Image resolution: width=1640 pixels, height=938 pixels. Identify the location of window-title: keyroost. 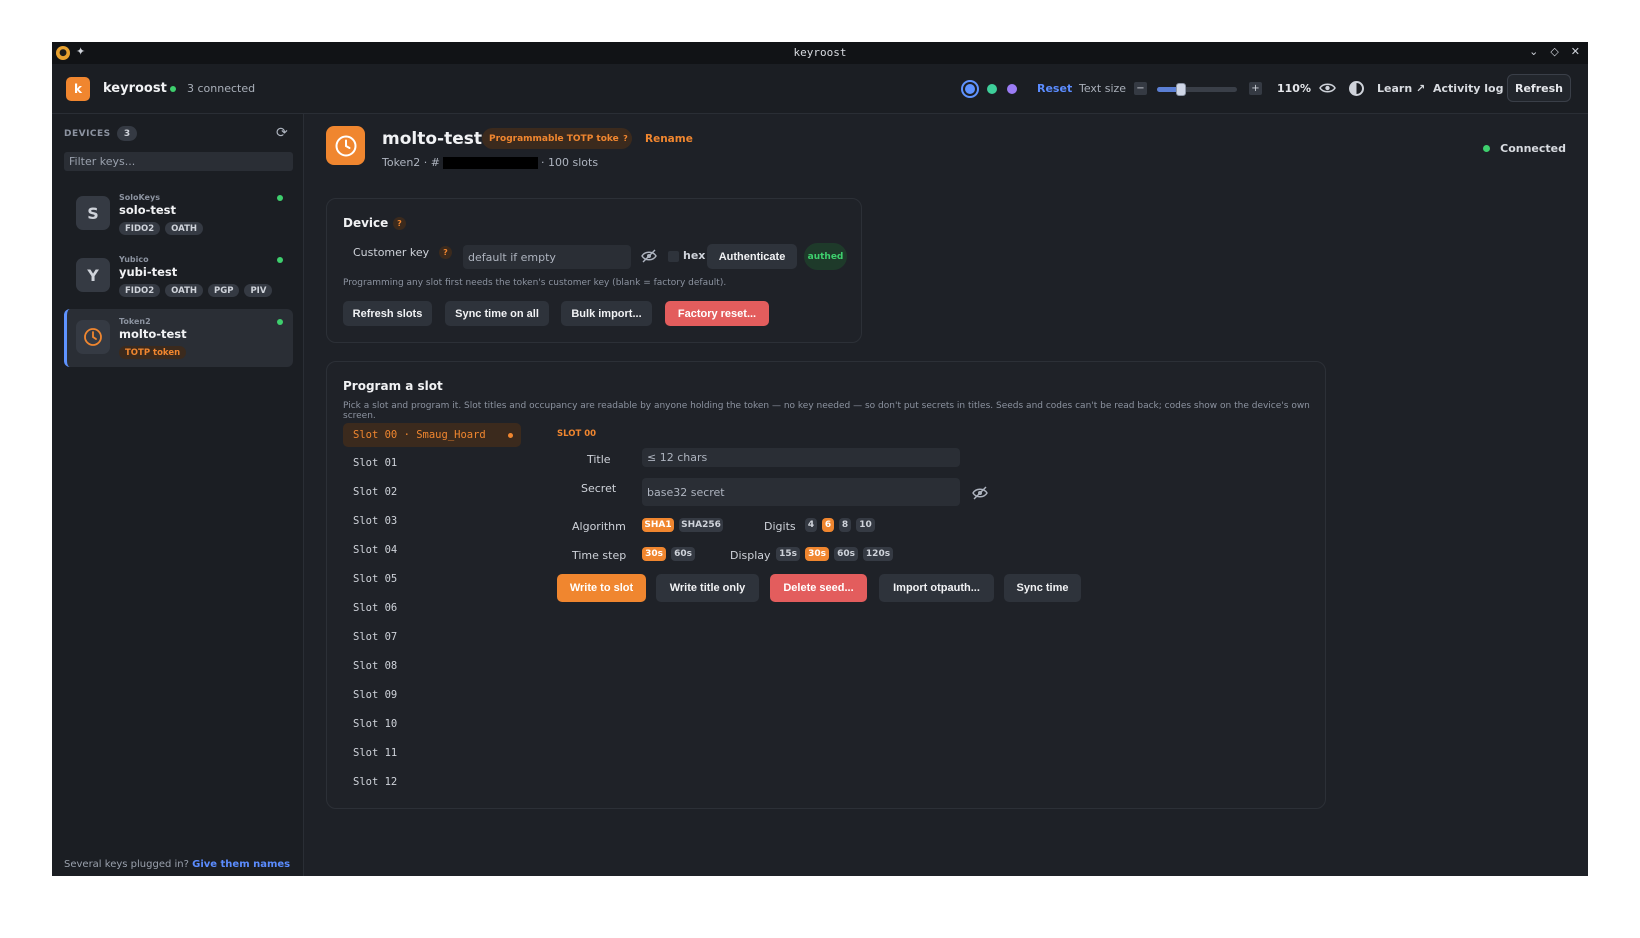
(820, 52).